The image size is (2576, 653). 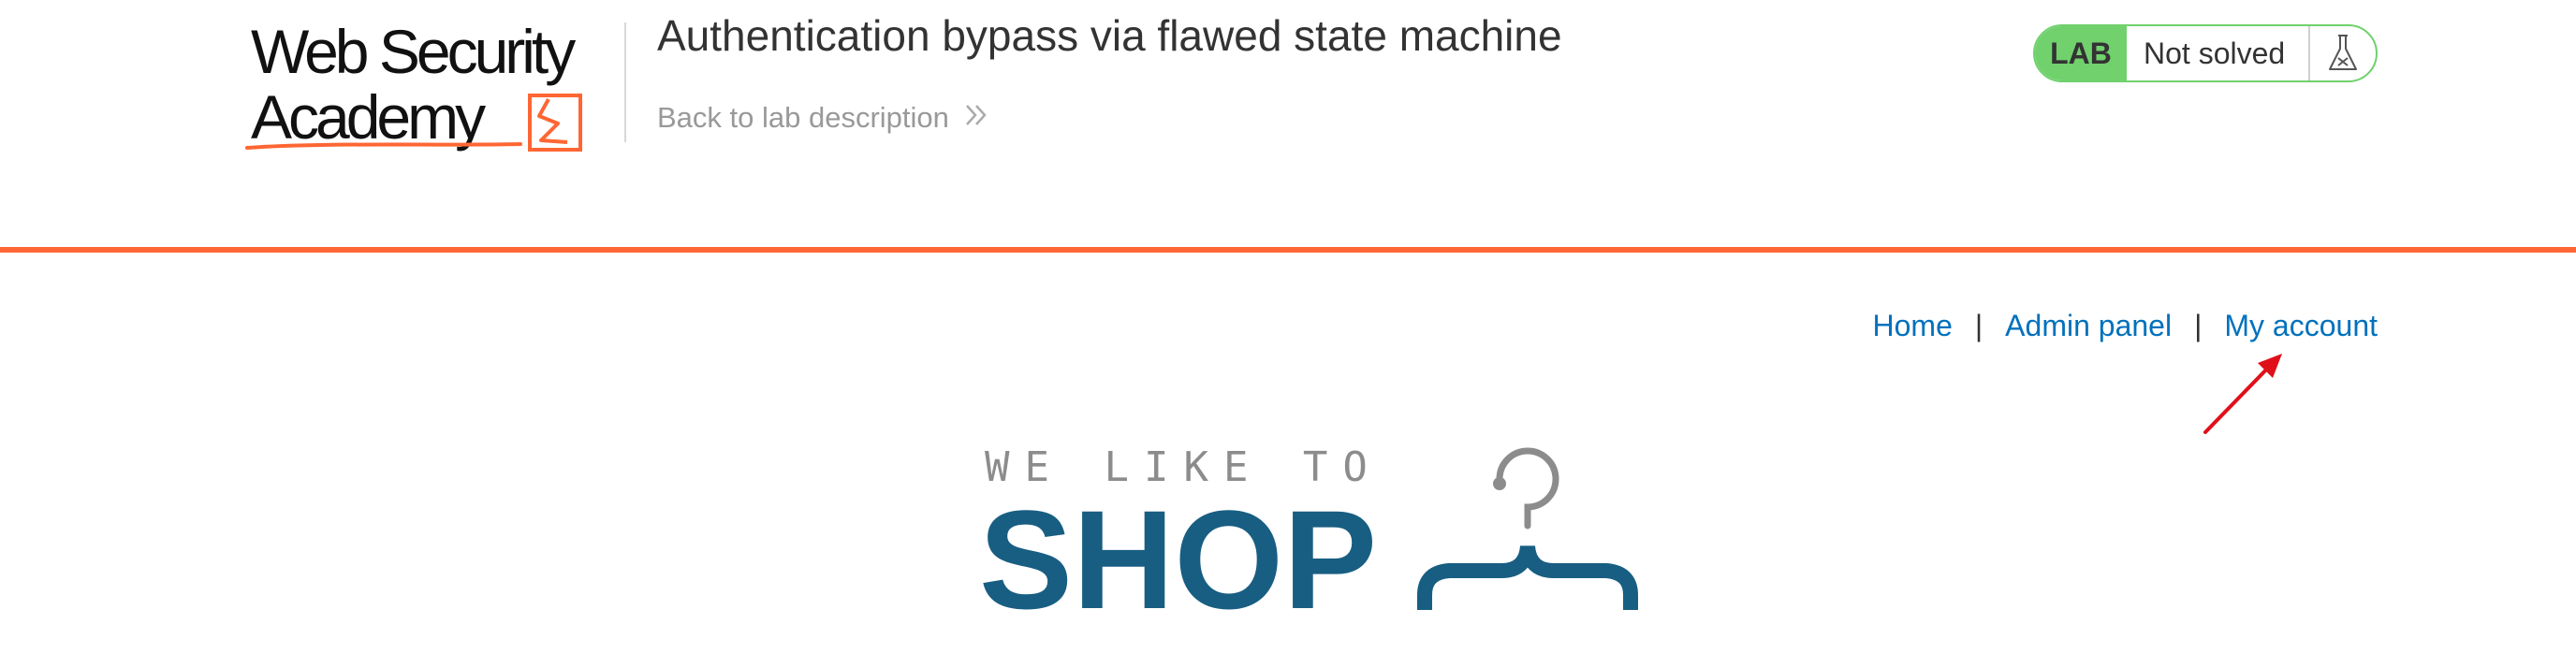 I want to click on nav-my-account-link: My account, so click(x=2301, y=326).